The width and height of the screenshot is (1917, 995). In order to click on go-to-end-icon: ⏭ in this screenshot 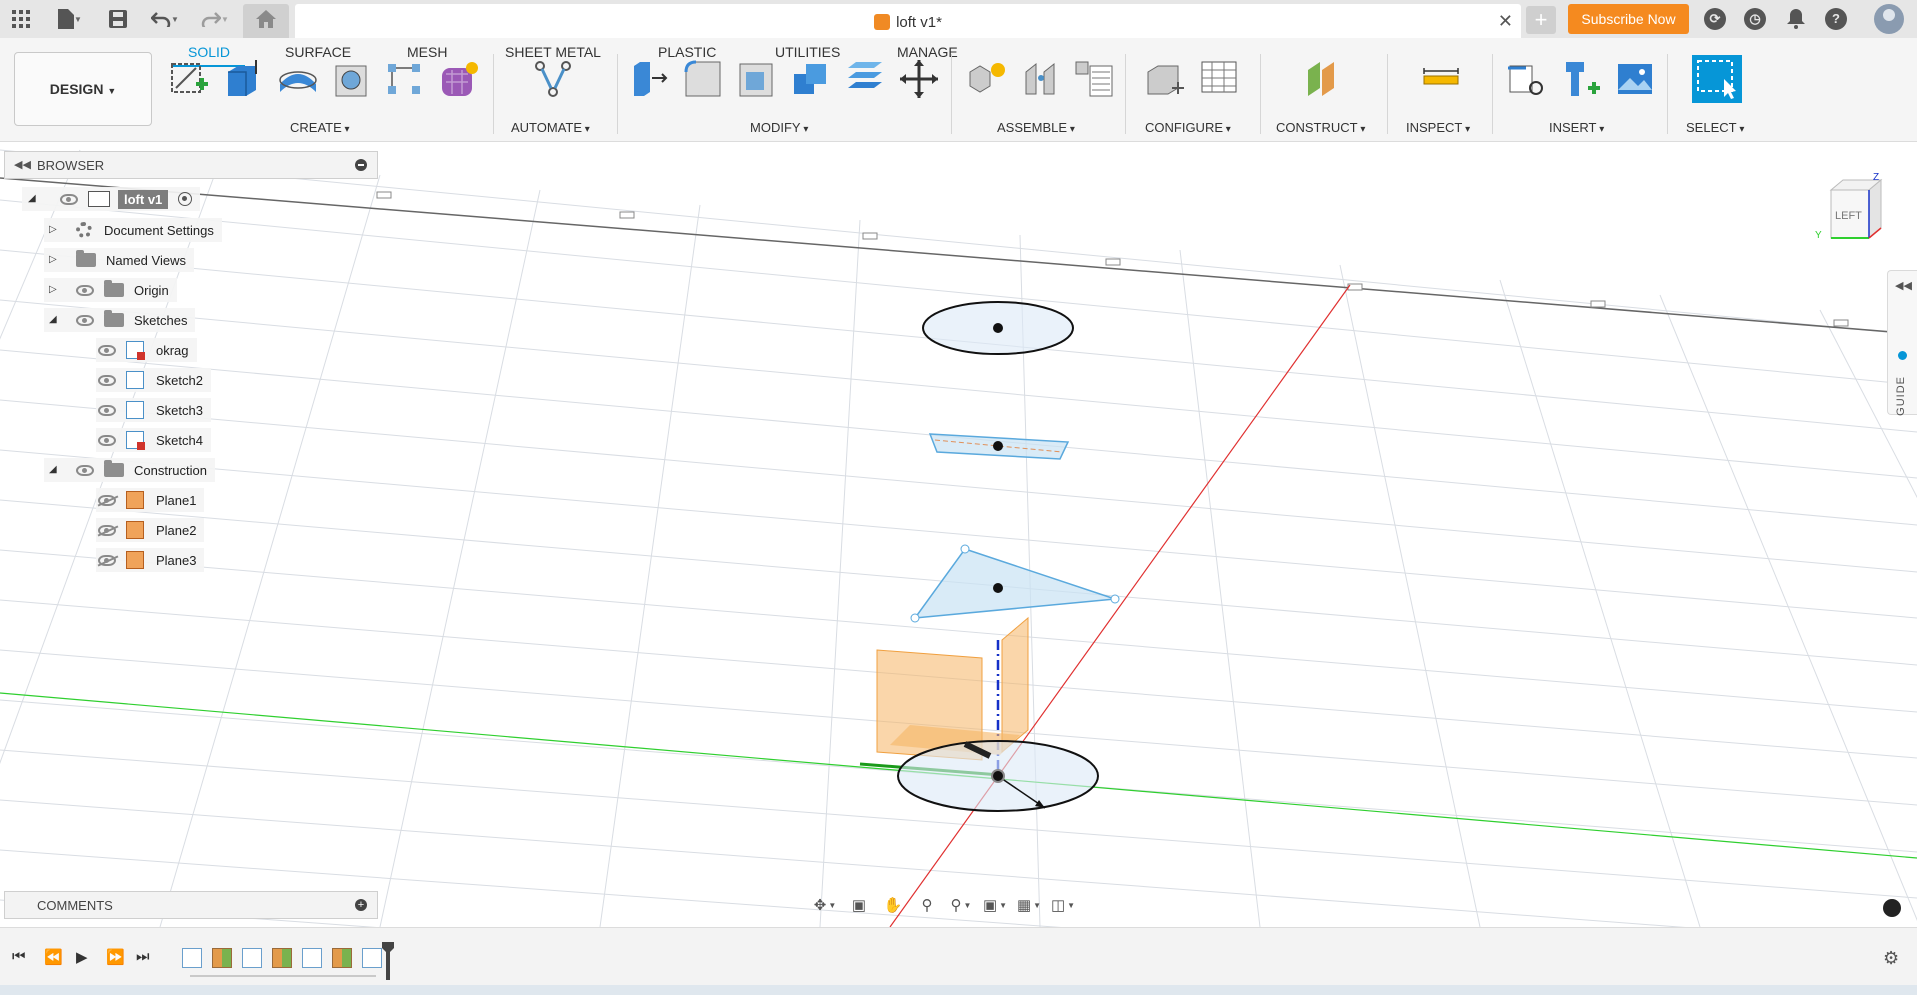, I will do `click(143, 956)`.